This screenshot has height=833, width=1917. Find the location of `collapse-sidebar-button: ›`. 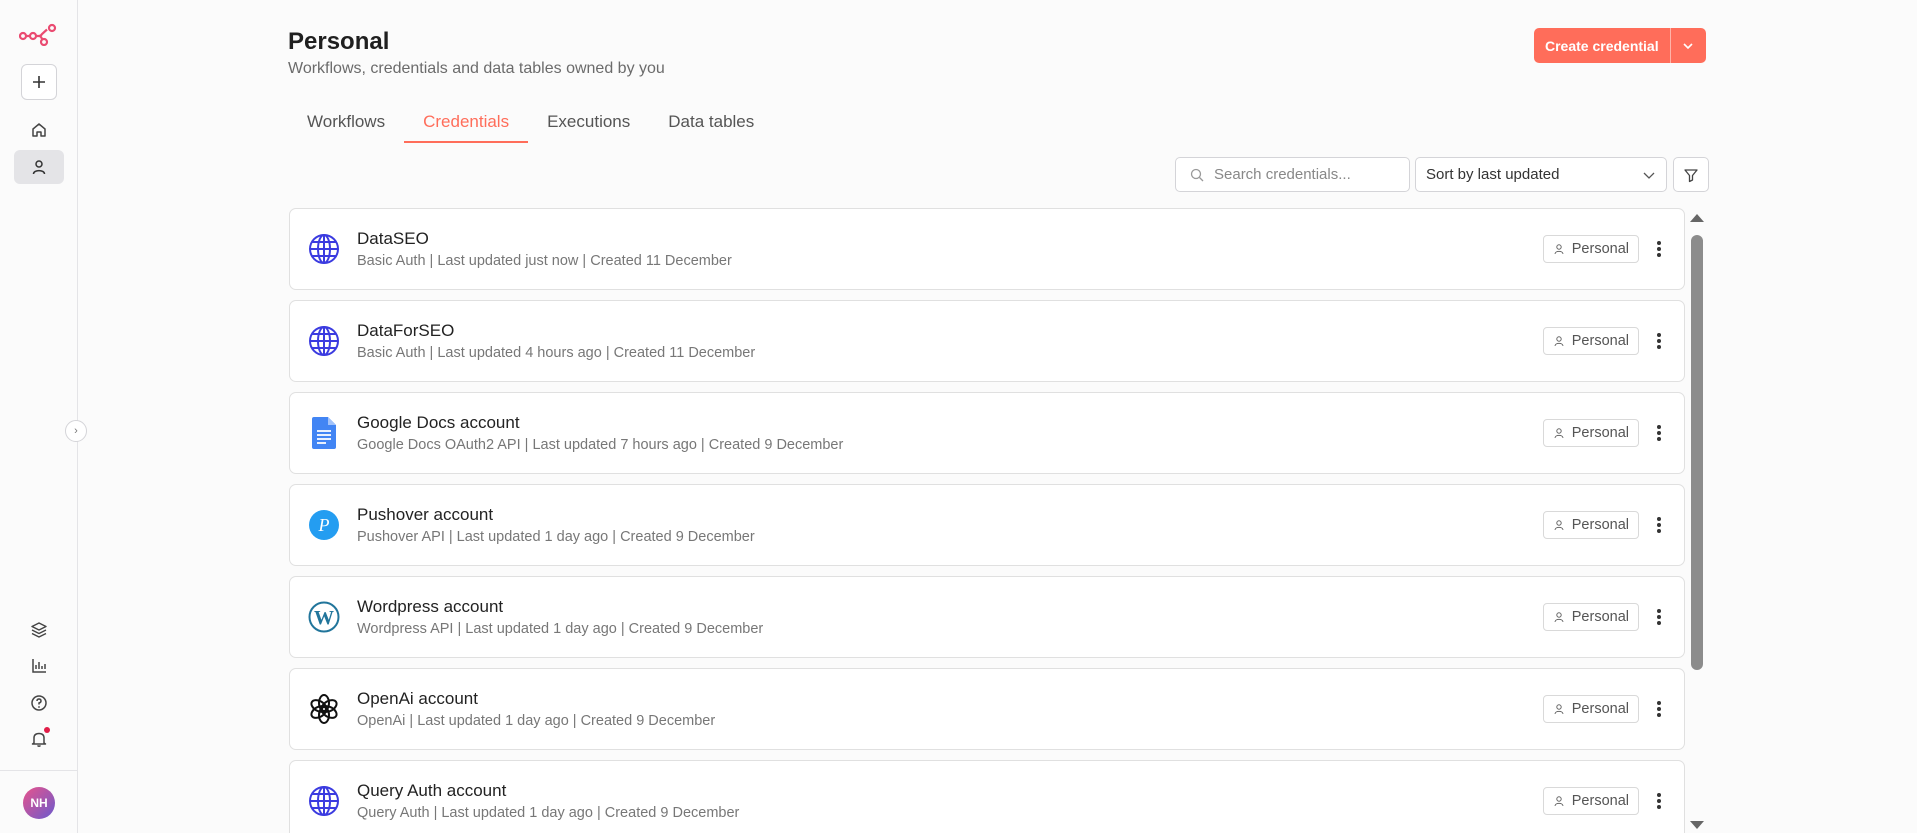

collapse-sidebar-button: › is located at coordinates (76, 431).